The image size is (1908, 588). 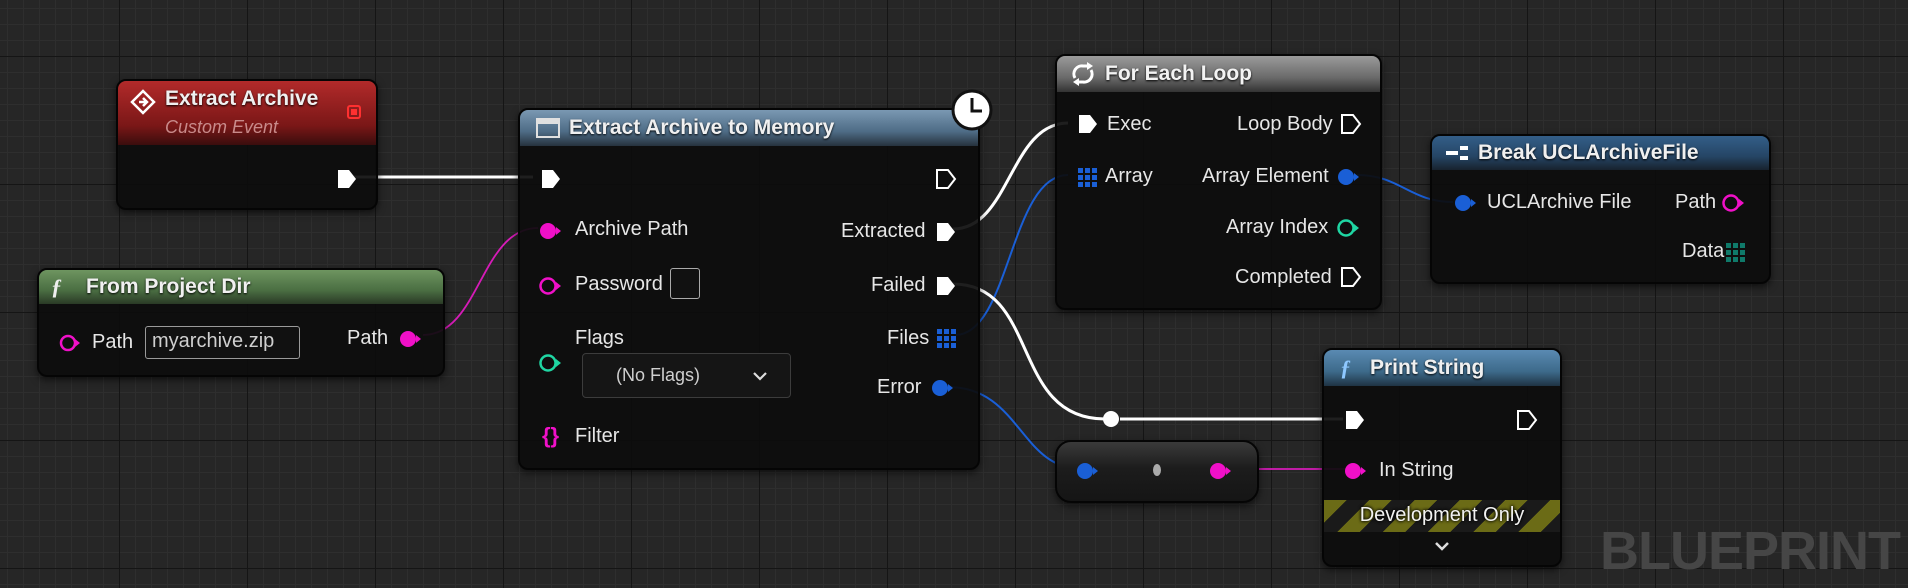 What do you see at coordinates (1111, 419) in the screenshot?
I see `reroute-knot` at bounding box center [1111, 419].